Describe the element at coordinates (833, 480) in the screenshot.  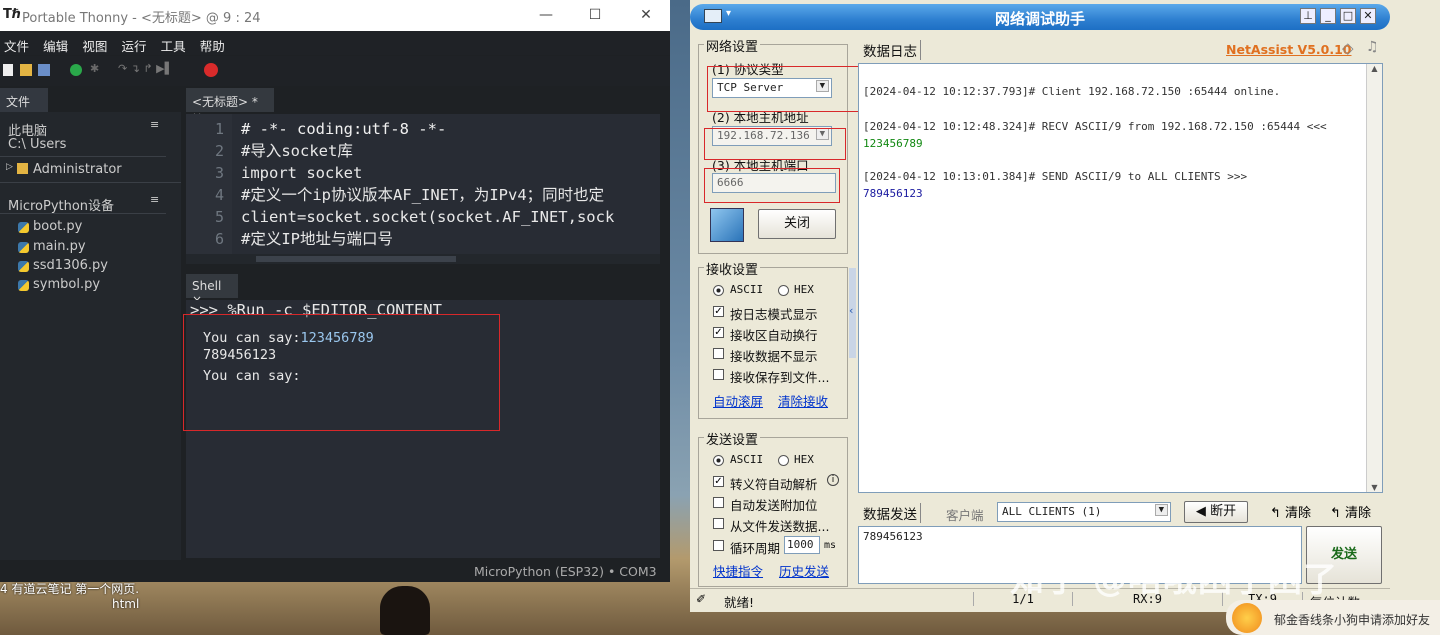
I see `info-icon: i` at that location.